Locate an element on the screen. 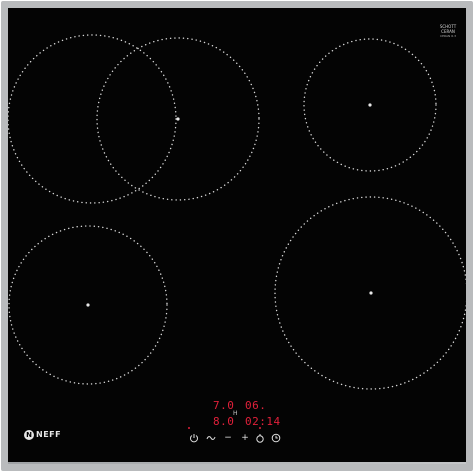 The image size is (474, 474). wipe-protect-icon is located at coordinates (211, 438).